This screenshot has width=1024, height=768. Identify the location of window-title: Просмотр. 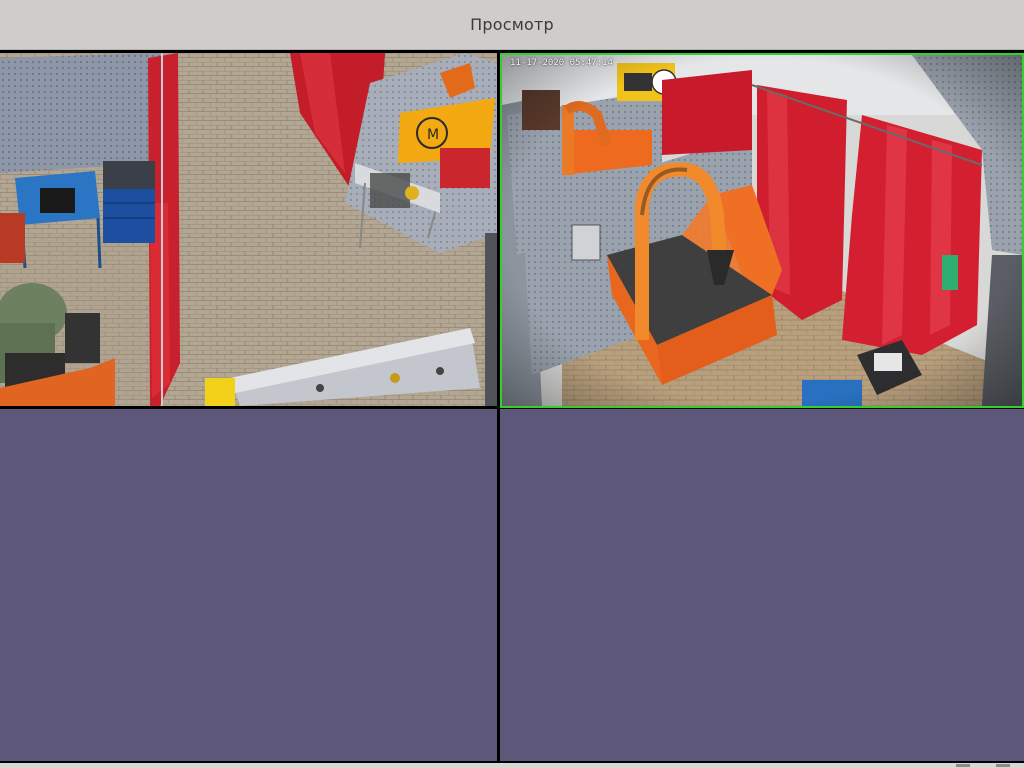
(512, 24).